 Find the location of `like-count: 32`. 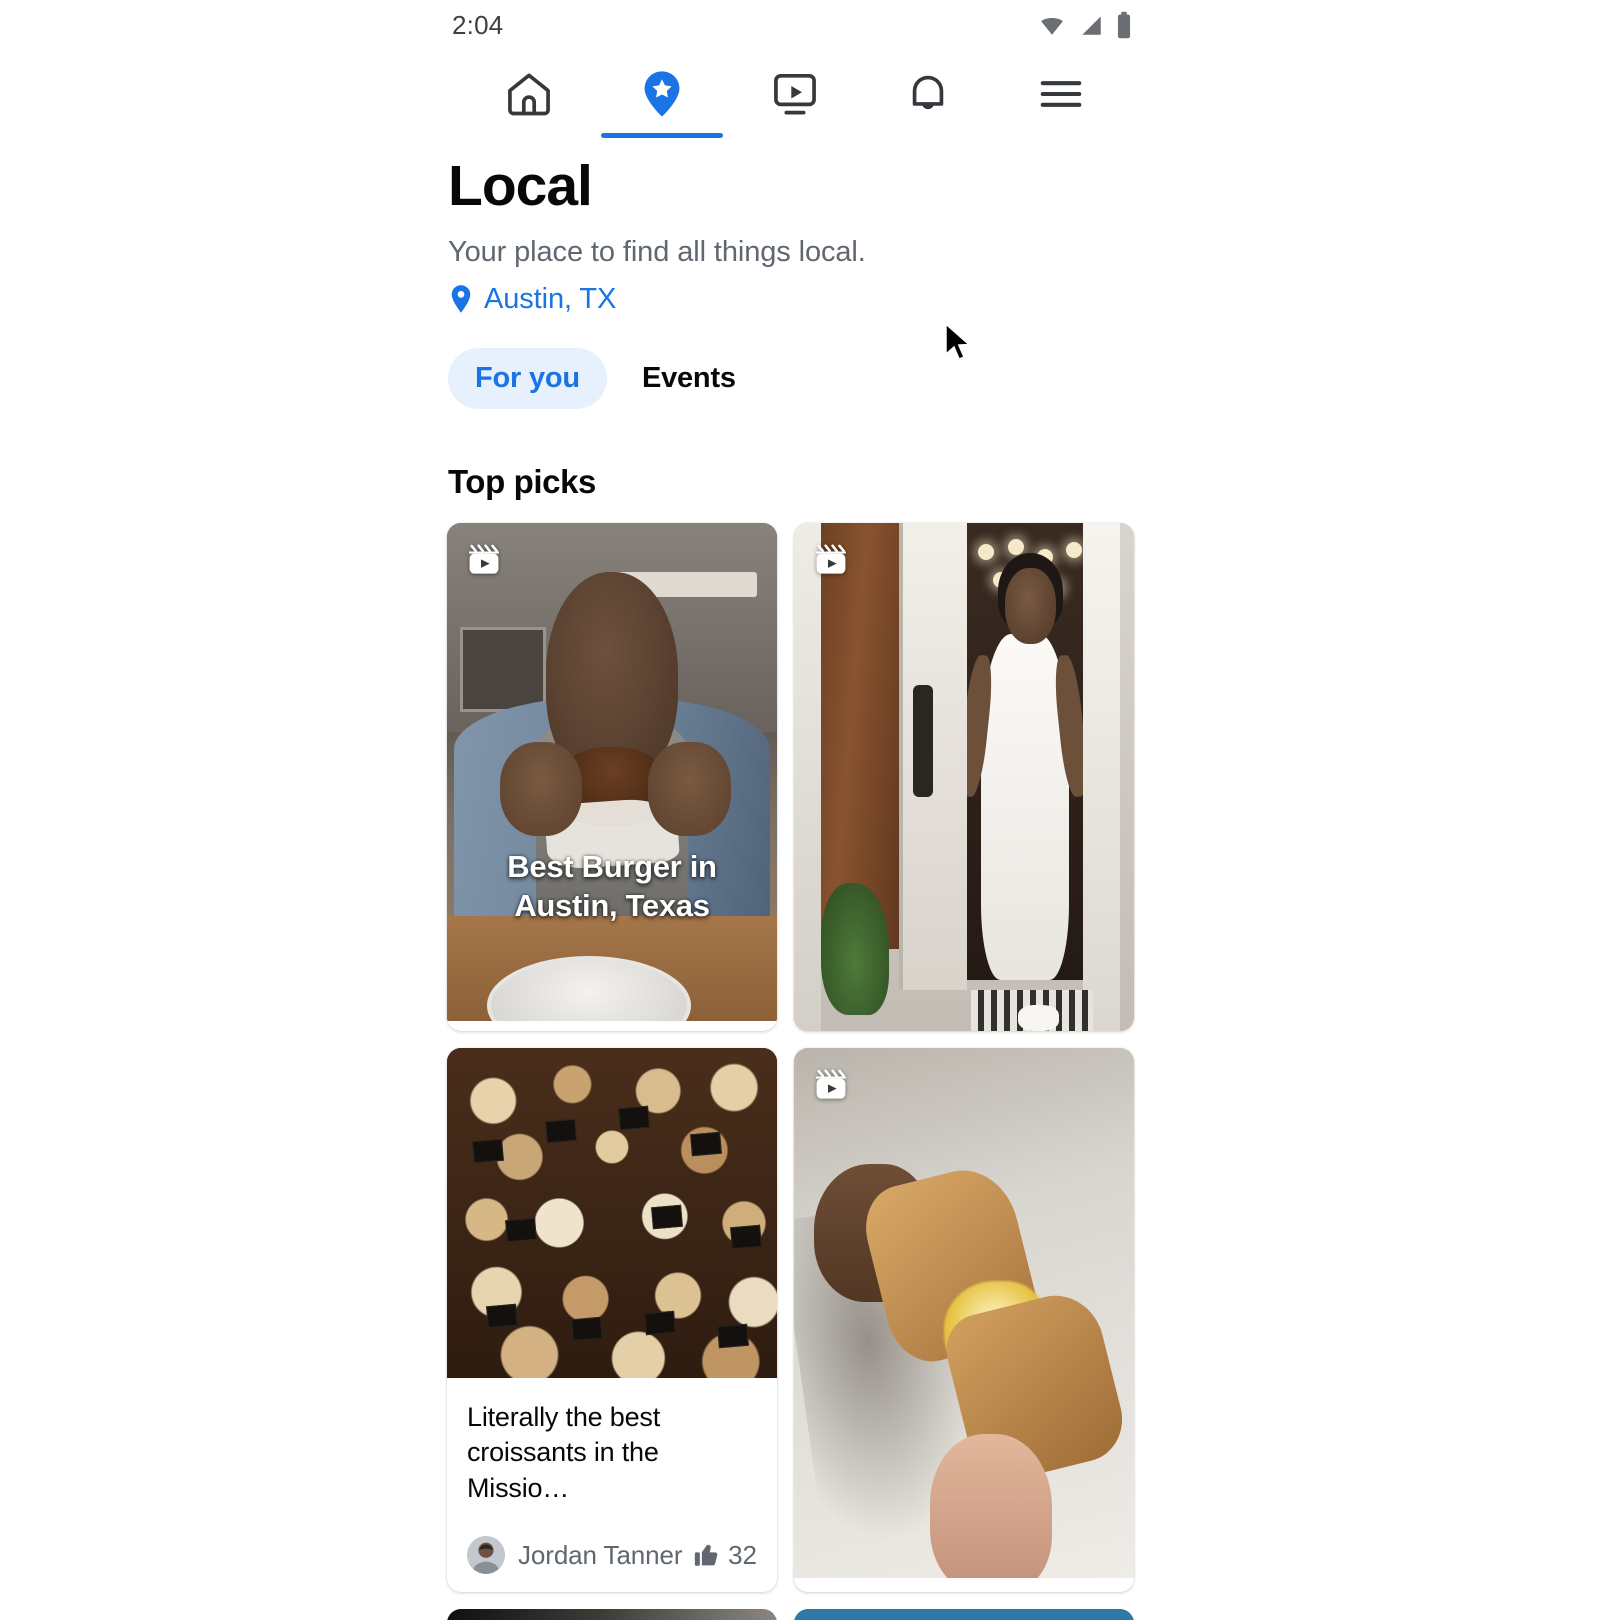

like-count: 32 is located at coordinates (742, 1554).